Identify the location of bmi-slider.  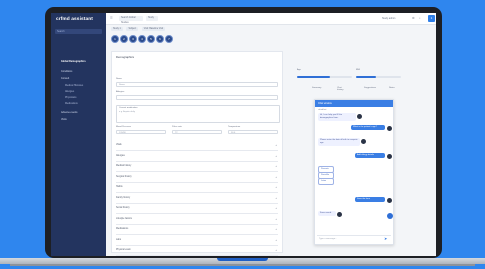
(378, 77).